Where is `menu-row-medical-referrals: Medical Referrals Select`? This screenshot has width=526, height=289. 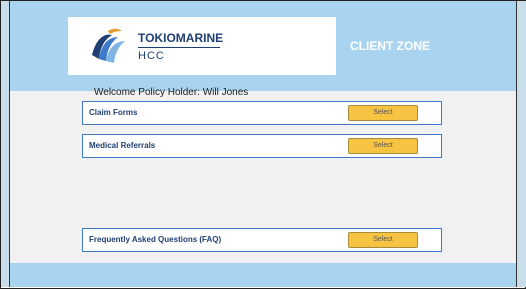
menu-row-medical-referrals: Medical Referrals Select is located at coordinates (262, 146).